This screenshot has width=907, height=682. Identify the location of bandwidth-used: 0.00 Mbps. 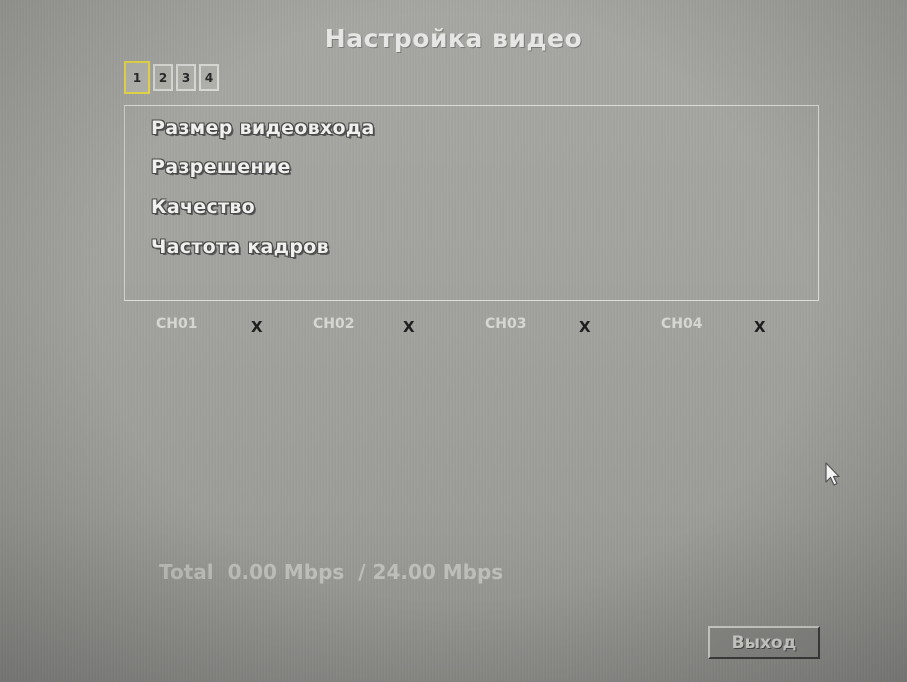
(286, 572).